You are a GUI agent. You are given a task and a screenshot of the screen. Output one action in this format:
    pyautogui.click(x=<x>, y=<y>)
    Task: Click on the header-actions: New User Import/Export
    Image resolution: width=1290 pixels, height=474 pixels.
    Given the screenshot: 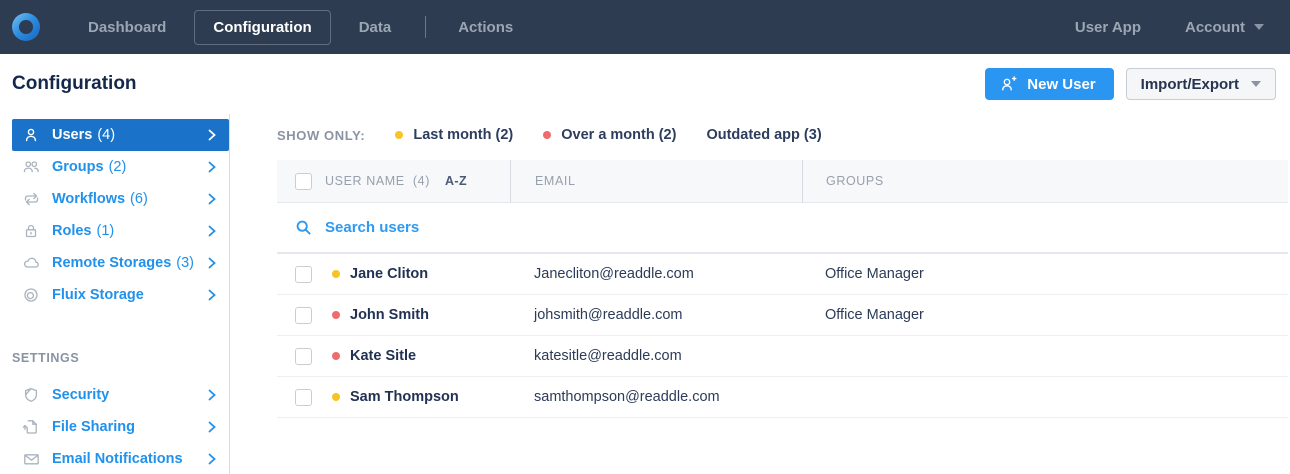 What is the action you would take?
    pyautogui.click(x=1130, y=84)
    